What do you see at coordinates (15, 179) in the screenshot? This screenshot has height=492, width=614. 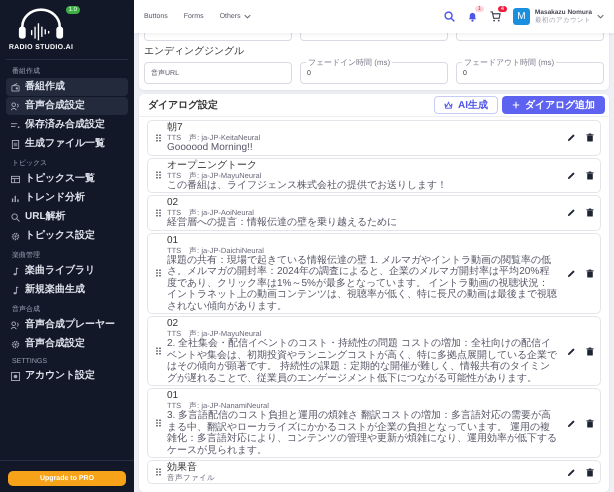 I see `table-icon` at bounding box center [15, 179].